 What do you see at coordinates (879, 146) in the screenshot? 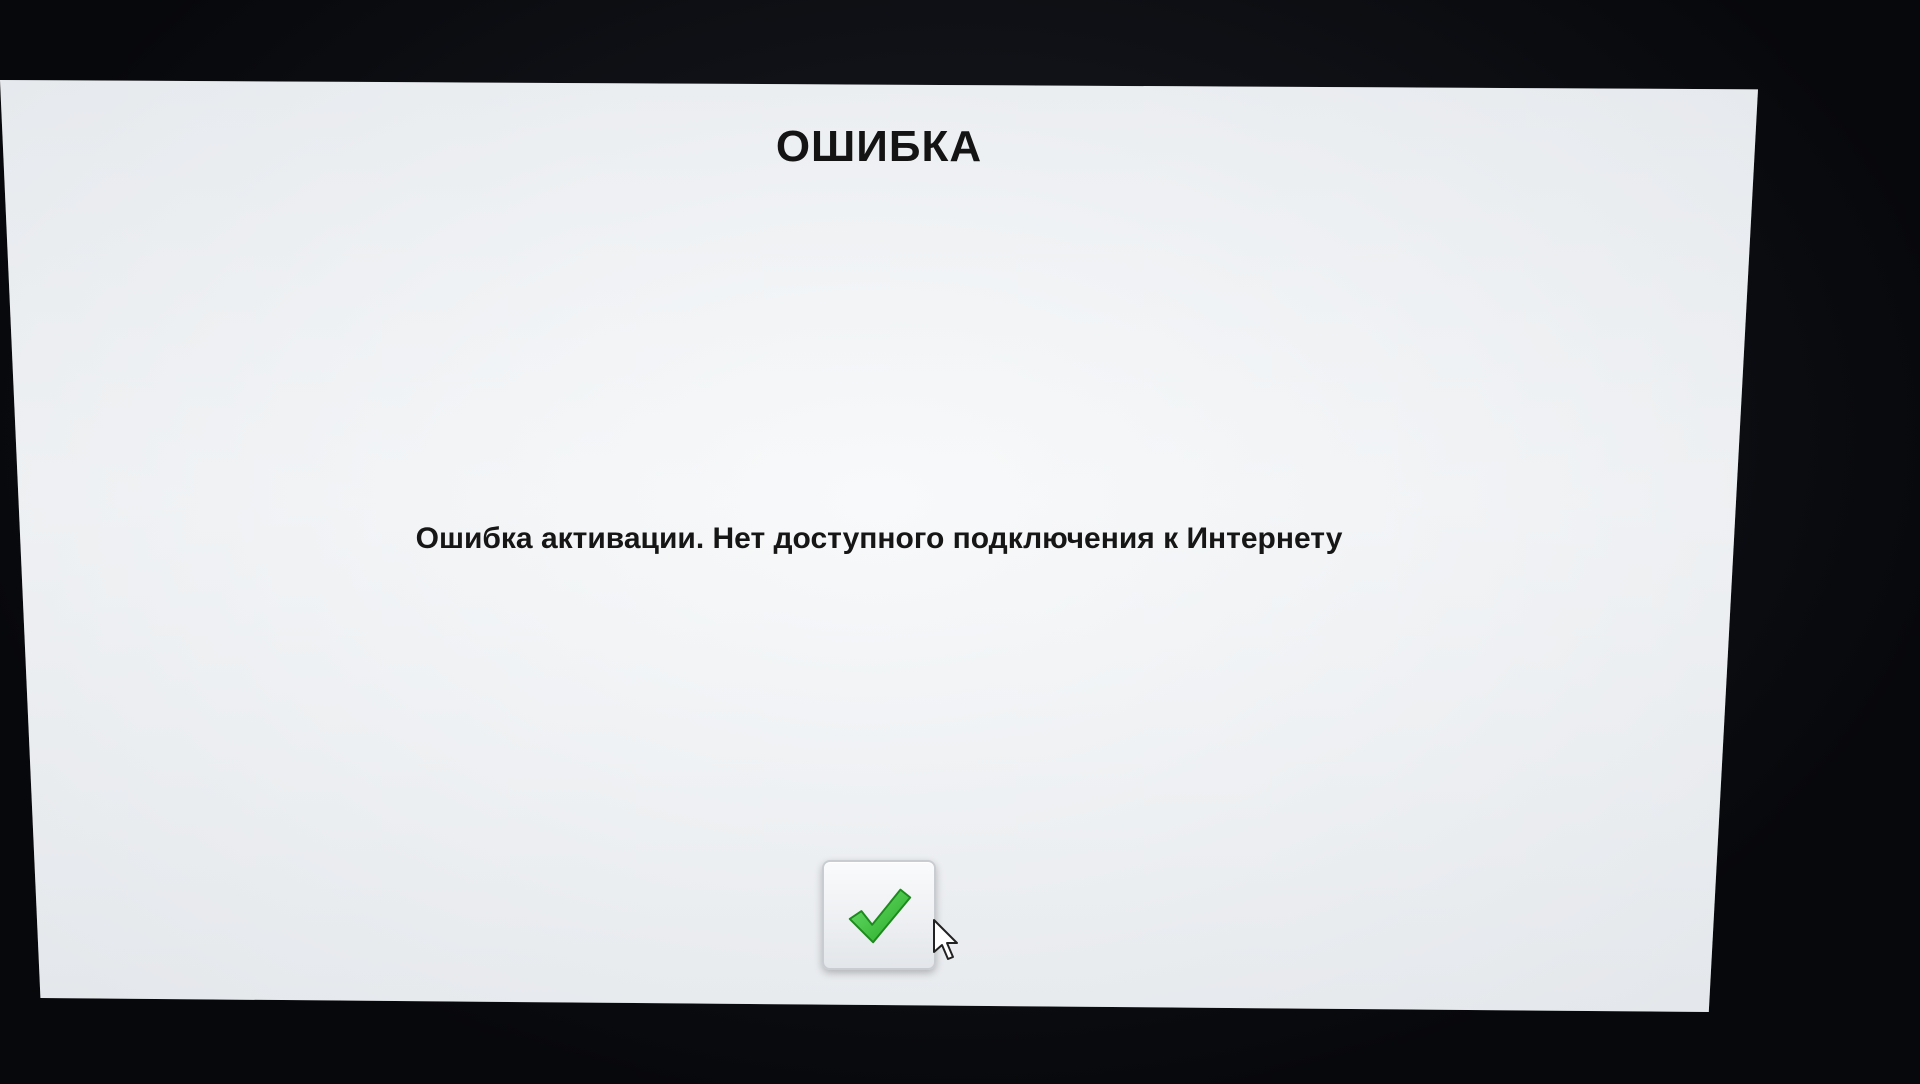
I see `dialog-title: ОШИБКА` at bounding box center [879, 146].